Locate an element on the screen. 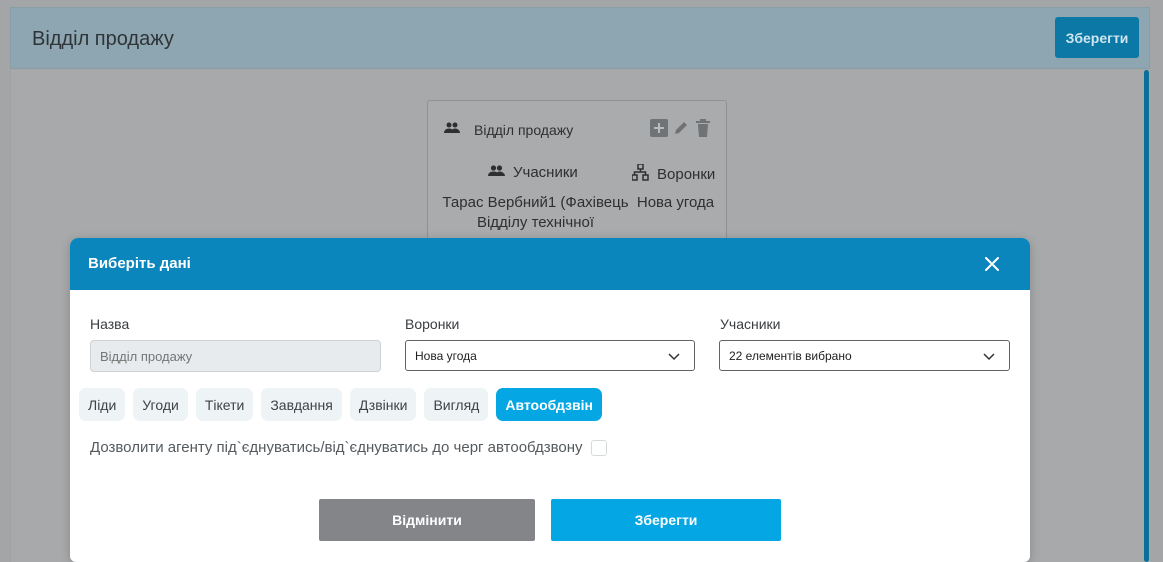 This screenshot has height=562, width=1163. modal-header: Виберіть дані is located at coordinates (550, 264).